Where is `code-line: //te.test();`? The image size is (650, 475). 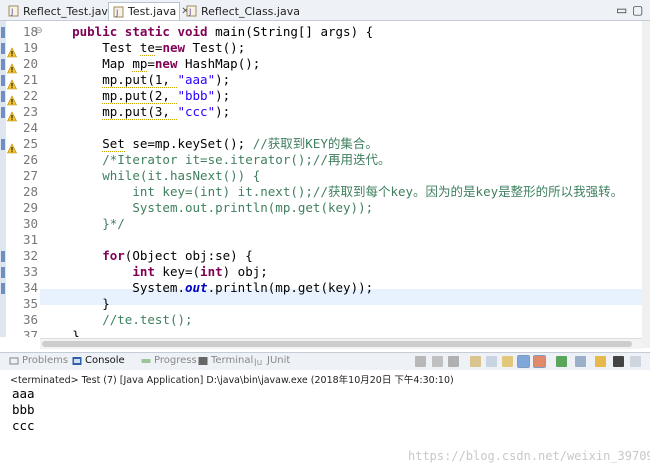 code-line: //te.test(); is located at coordinates (342, 320).